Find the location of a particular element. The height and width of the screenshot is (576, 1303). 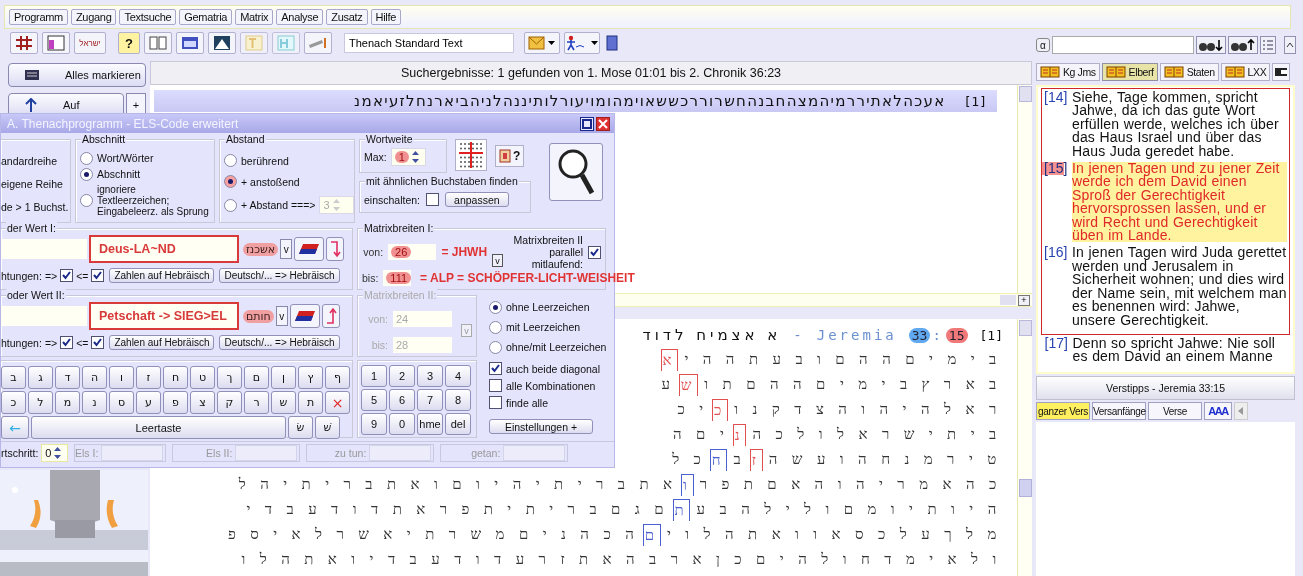

key-button: ב is located at coordinates (13, 377).